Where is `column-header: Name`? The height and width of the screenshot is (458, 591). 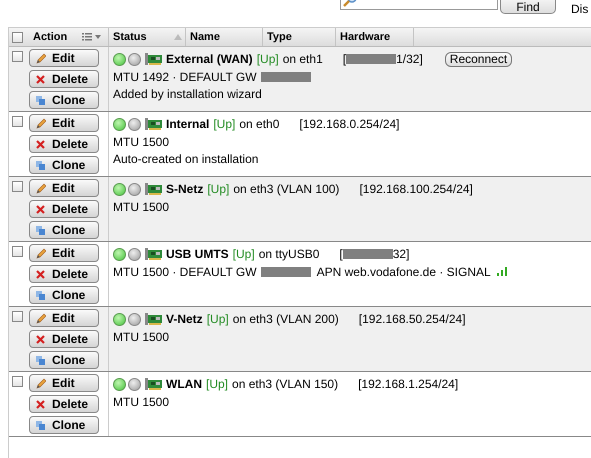 column-header: Name is located at coordinates (205, 37).